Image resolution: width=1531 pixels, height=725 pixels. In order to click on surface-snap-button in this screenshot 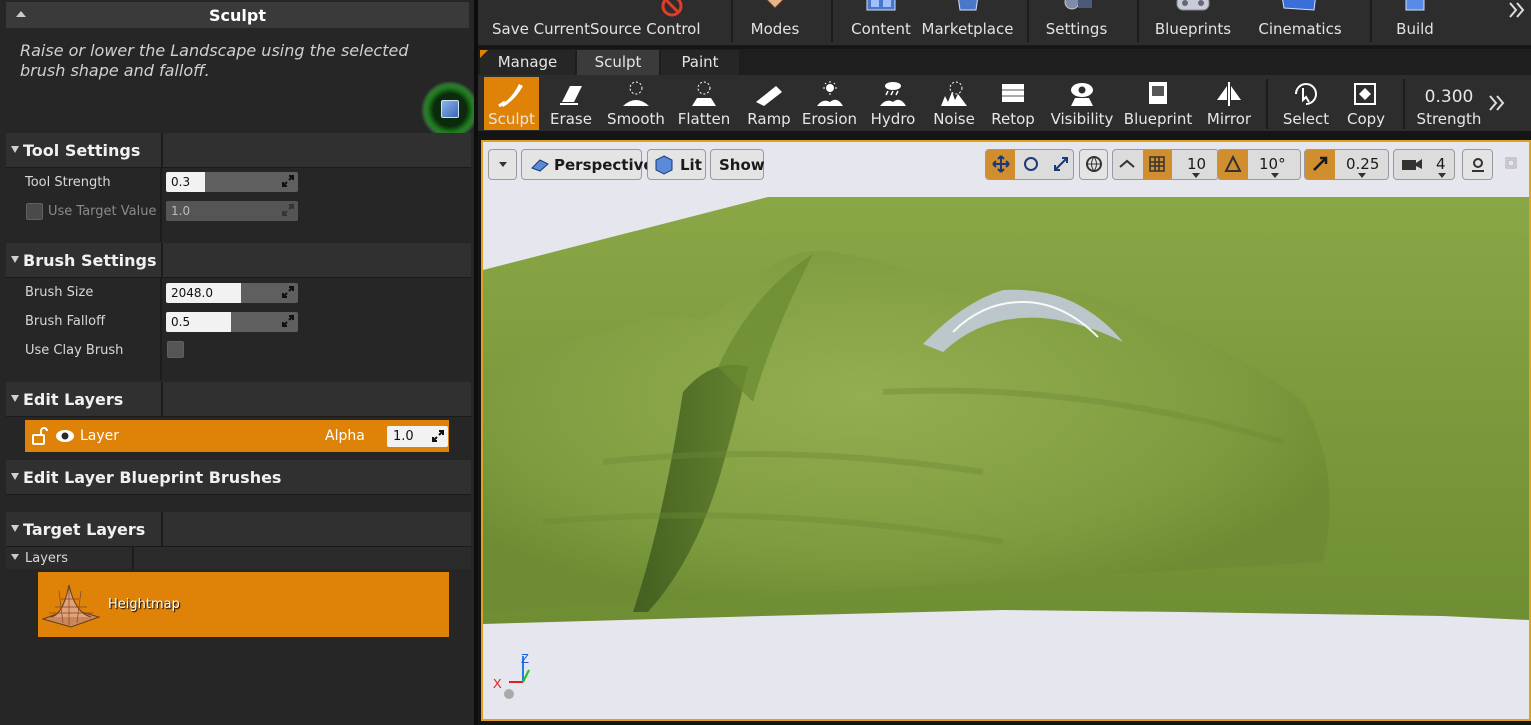, I will do `click(1127, 164)`.